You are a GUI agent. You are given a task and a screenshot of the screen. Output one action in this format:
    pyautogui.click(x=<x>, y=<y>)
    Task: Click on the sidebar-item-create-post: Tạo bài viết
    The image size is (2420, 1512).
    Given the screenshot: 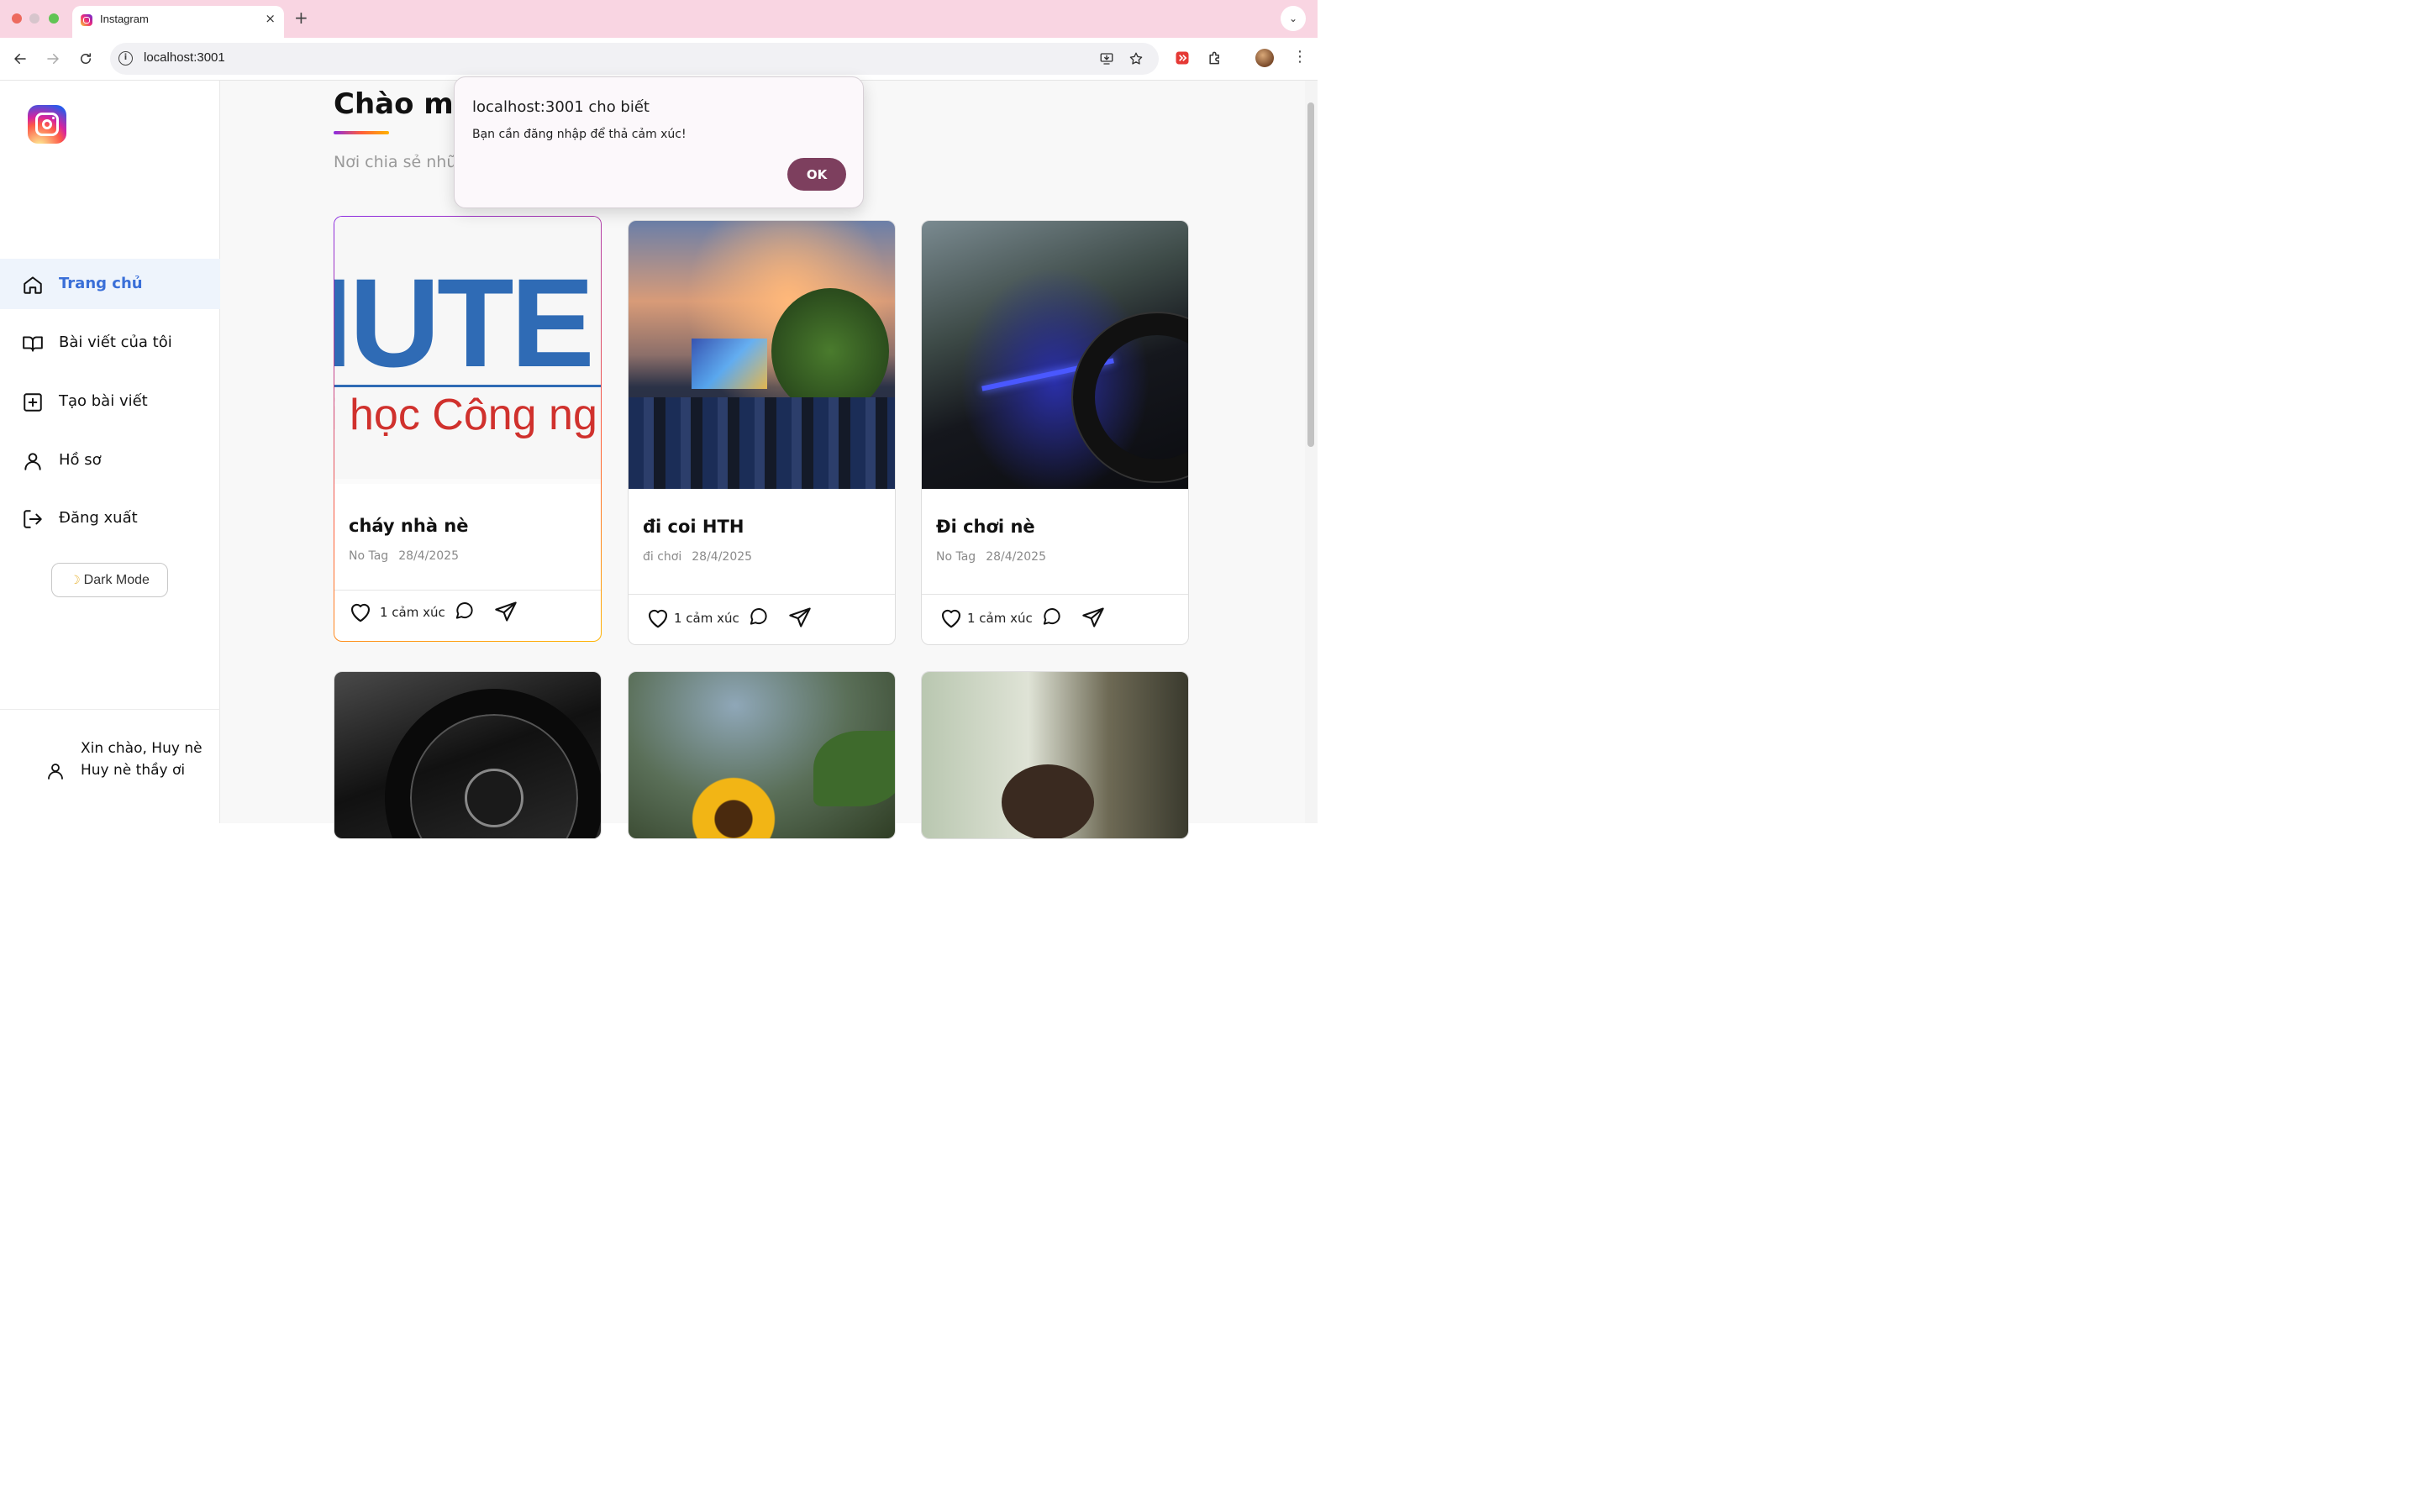 What is the action you would take?
    pyautogui.click(x=110, y=401)
    